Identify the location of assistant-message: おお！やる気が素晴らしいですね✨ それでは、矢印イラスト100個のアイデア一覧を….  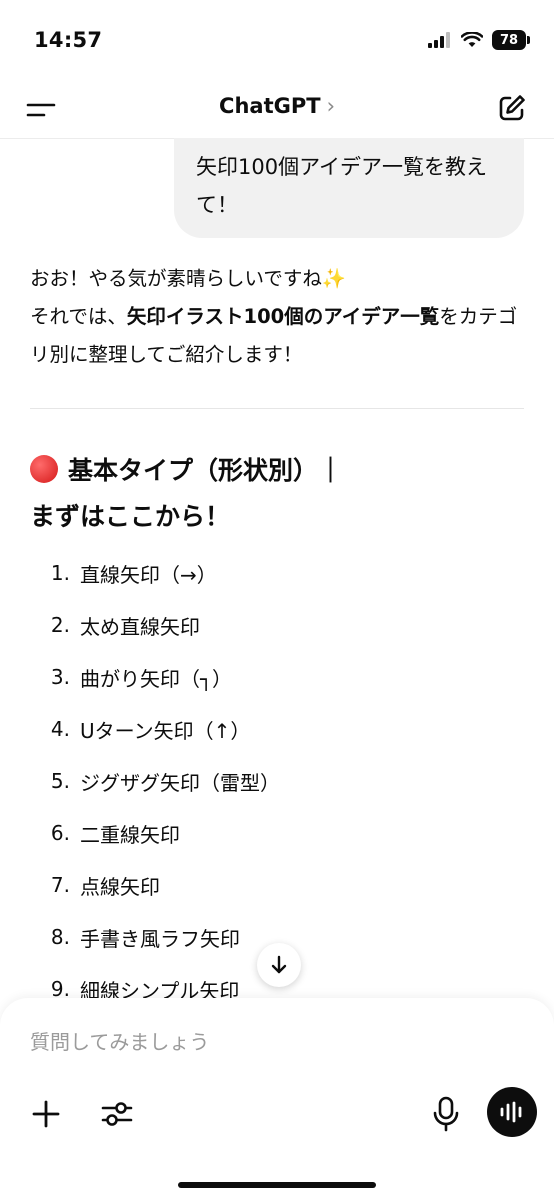
(277, 317).